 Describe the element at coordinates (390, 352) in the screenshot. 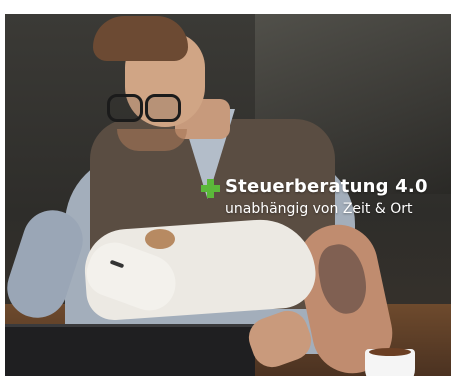

I see `coffee` at that location.